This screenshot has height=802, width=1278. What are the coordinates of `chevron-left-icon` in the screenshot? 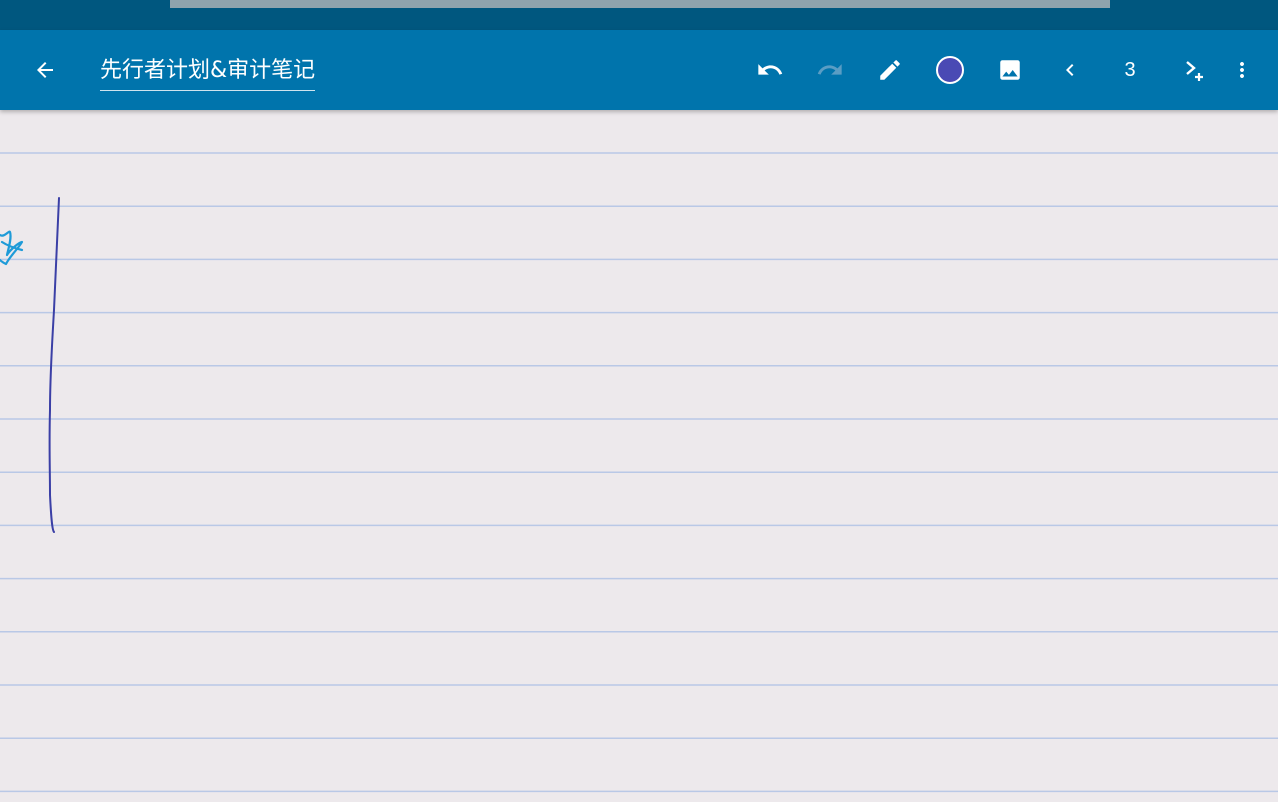 It's located at (1070, 70).